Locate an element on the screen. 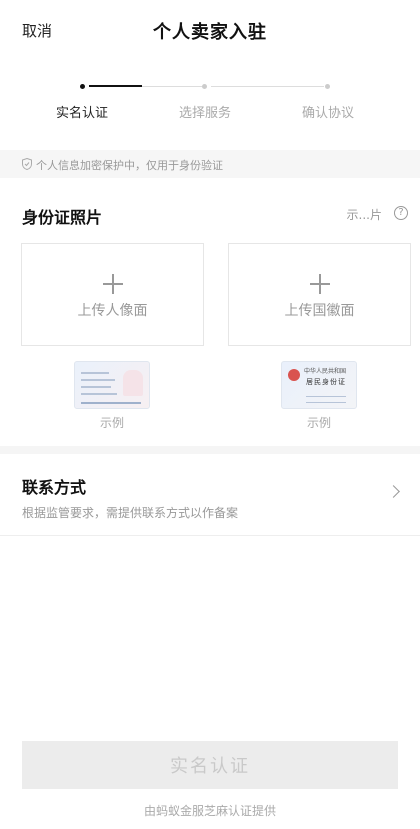 Image resolution: width=420 pixels, height=829 pixels. privacy-text: 个人信息加密保护中，仅用于身份验证 is located at coordinates (129, 165).